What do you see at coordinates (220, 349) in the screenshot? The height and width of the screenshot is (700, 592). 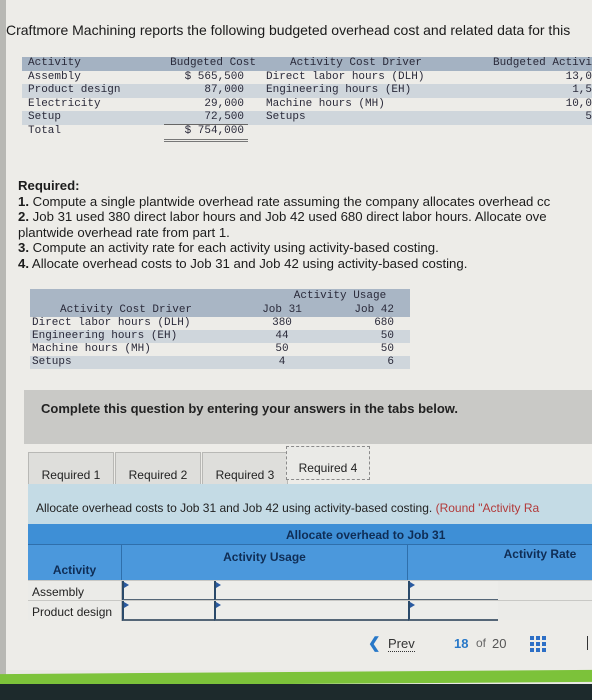 I see `table-row: Machine hours (MH) 50 50` at bounding box center [220, 349].